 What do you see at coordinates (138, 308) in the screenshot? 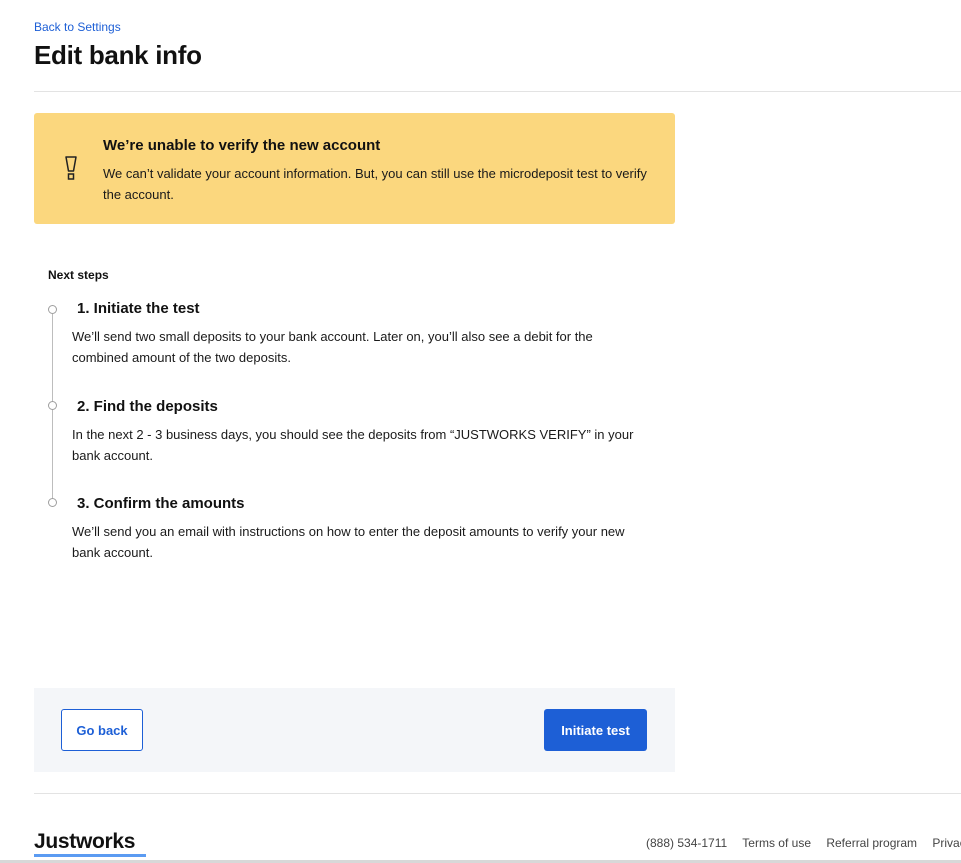
I see `step-1-title: 1. Initiate the test` at bounding box center [138, 308].